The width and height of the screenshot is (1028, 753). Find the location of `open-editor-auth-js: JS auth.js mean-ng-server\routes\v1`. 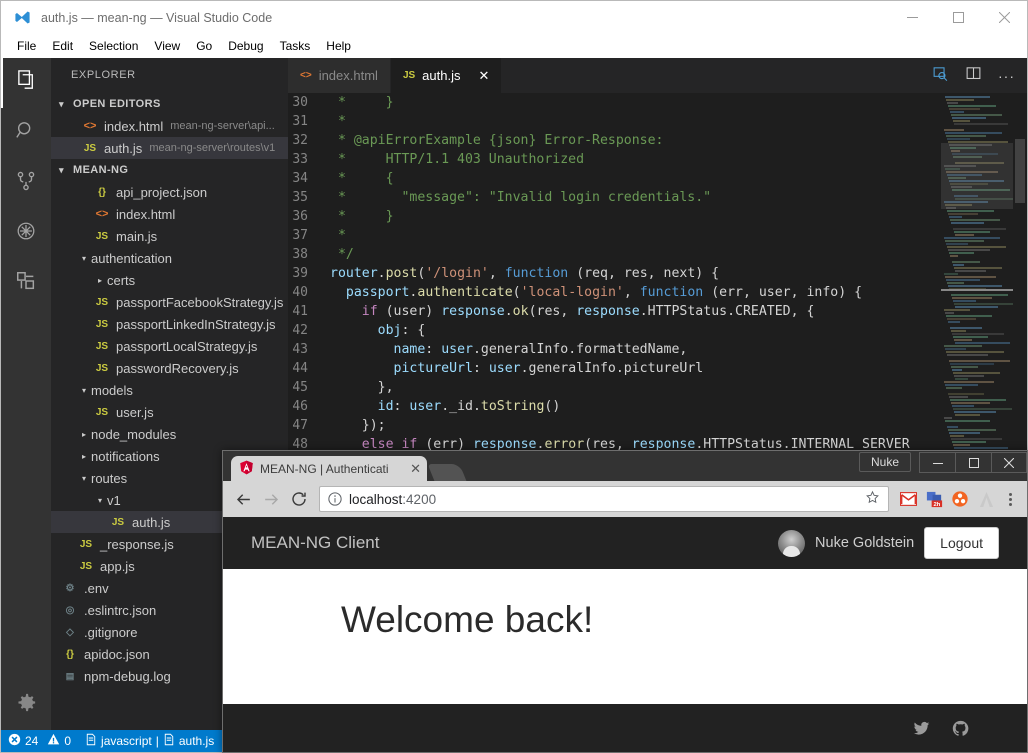

open-editor-auth-js: JS auth.js mean-ng-server\routes\v1 is located at coordinates (169, 148).